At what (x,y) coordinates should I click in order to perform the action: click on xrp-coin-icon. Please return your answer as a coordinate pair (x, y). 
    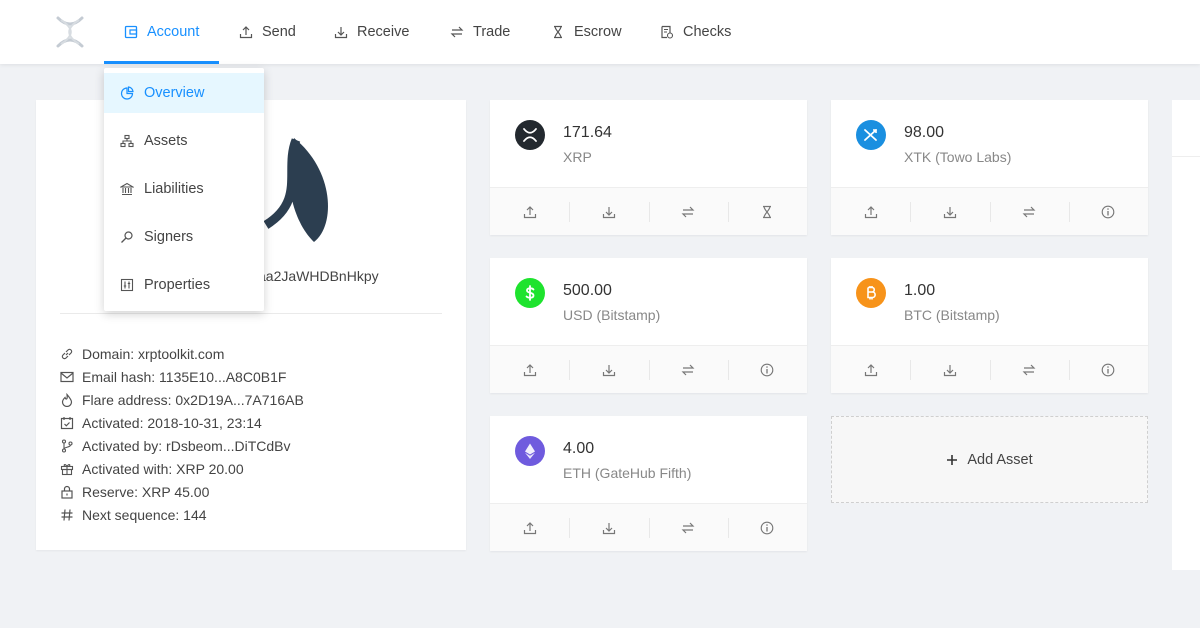
    Looking at the image, I should click on (530, 135).